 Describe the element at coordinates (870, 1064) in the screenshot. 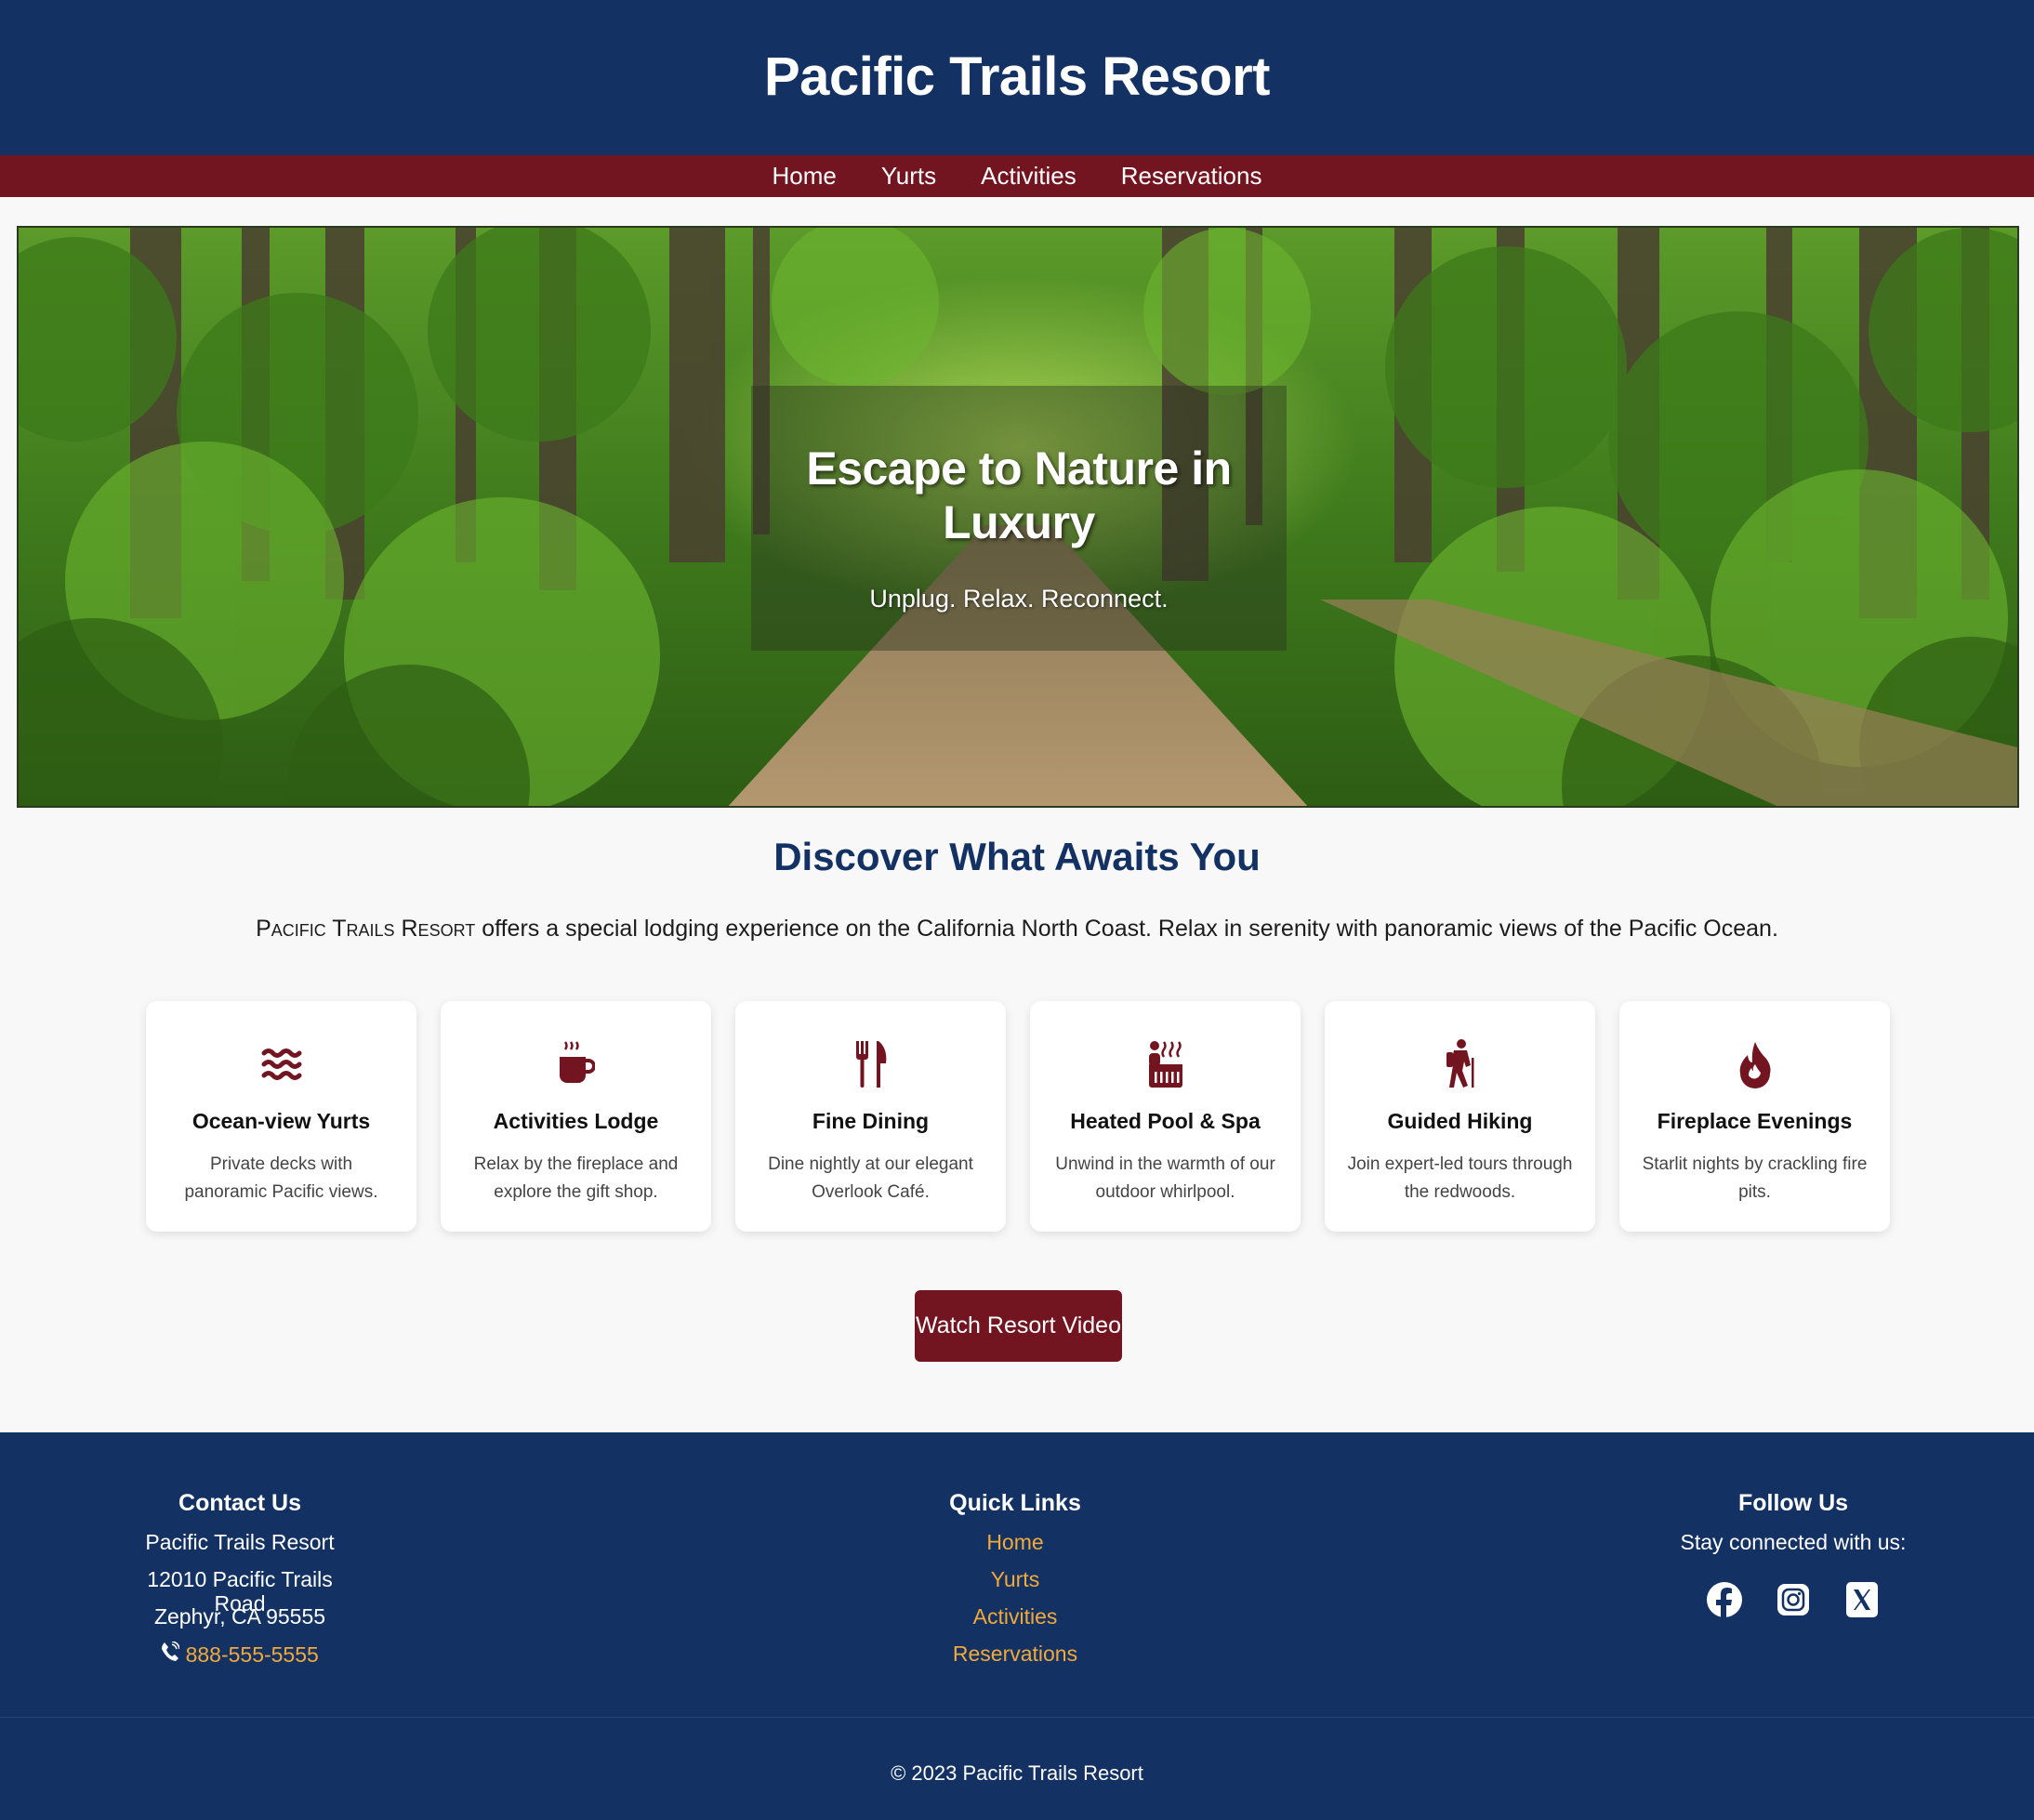

I see `utensils-icon` at that location.